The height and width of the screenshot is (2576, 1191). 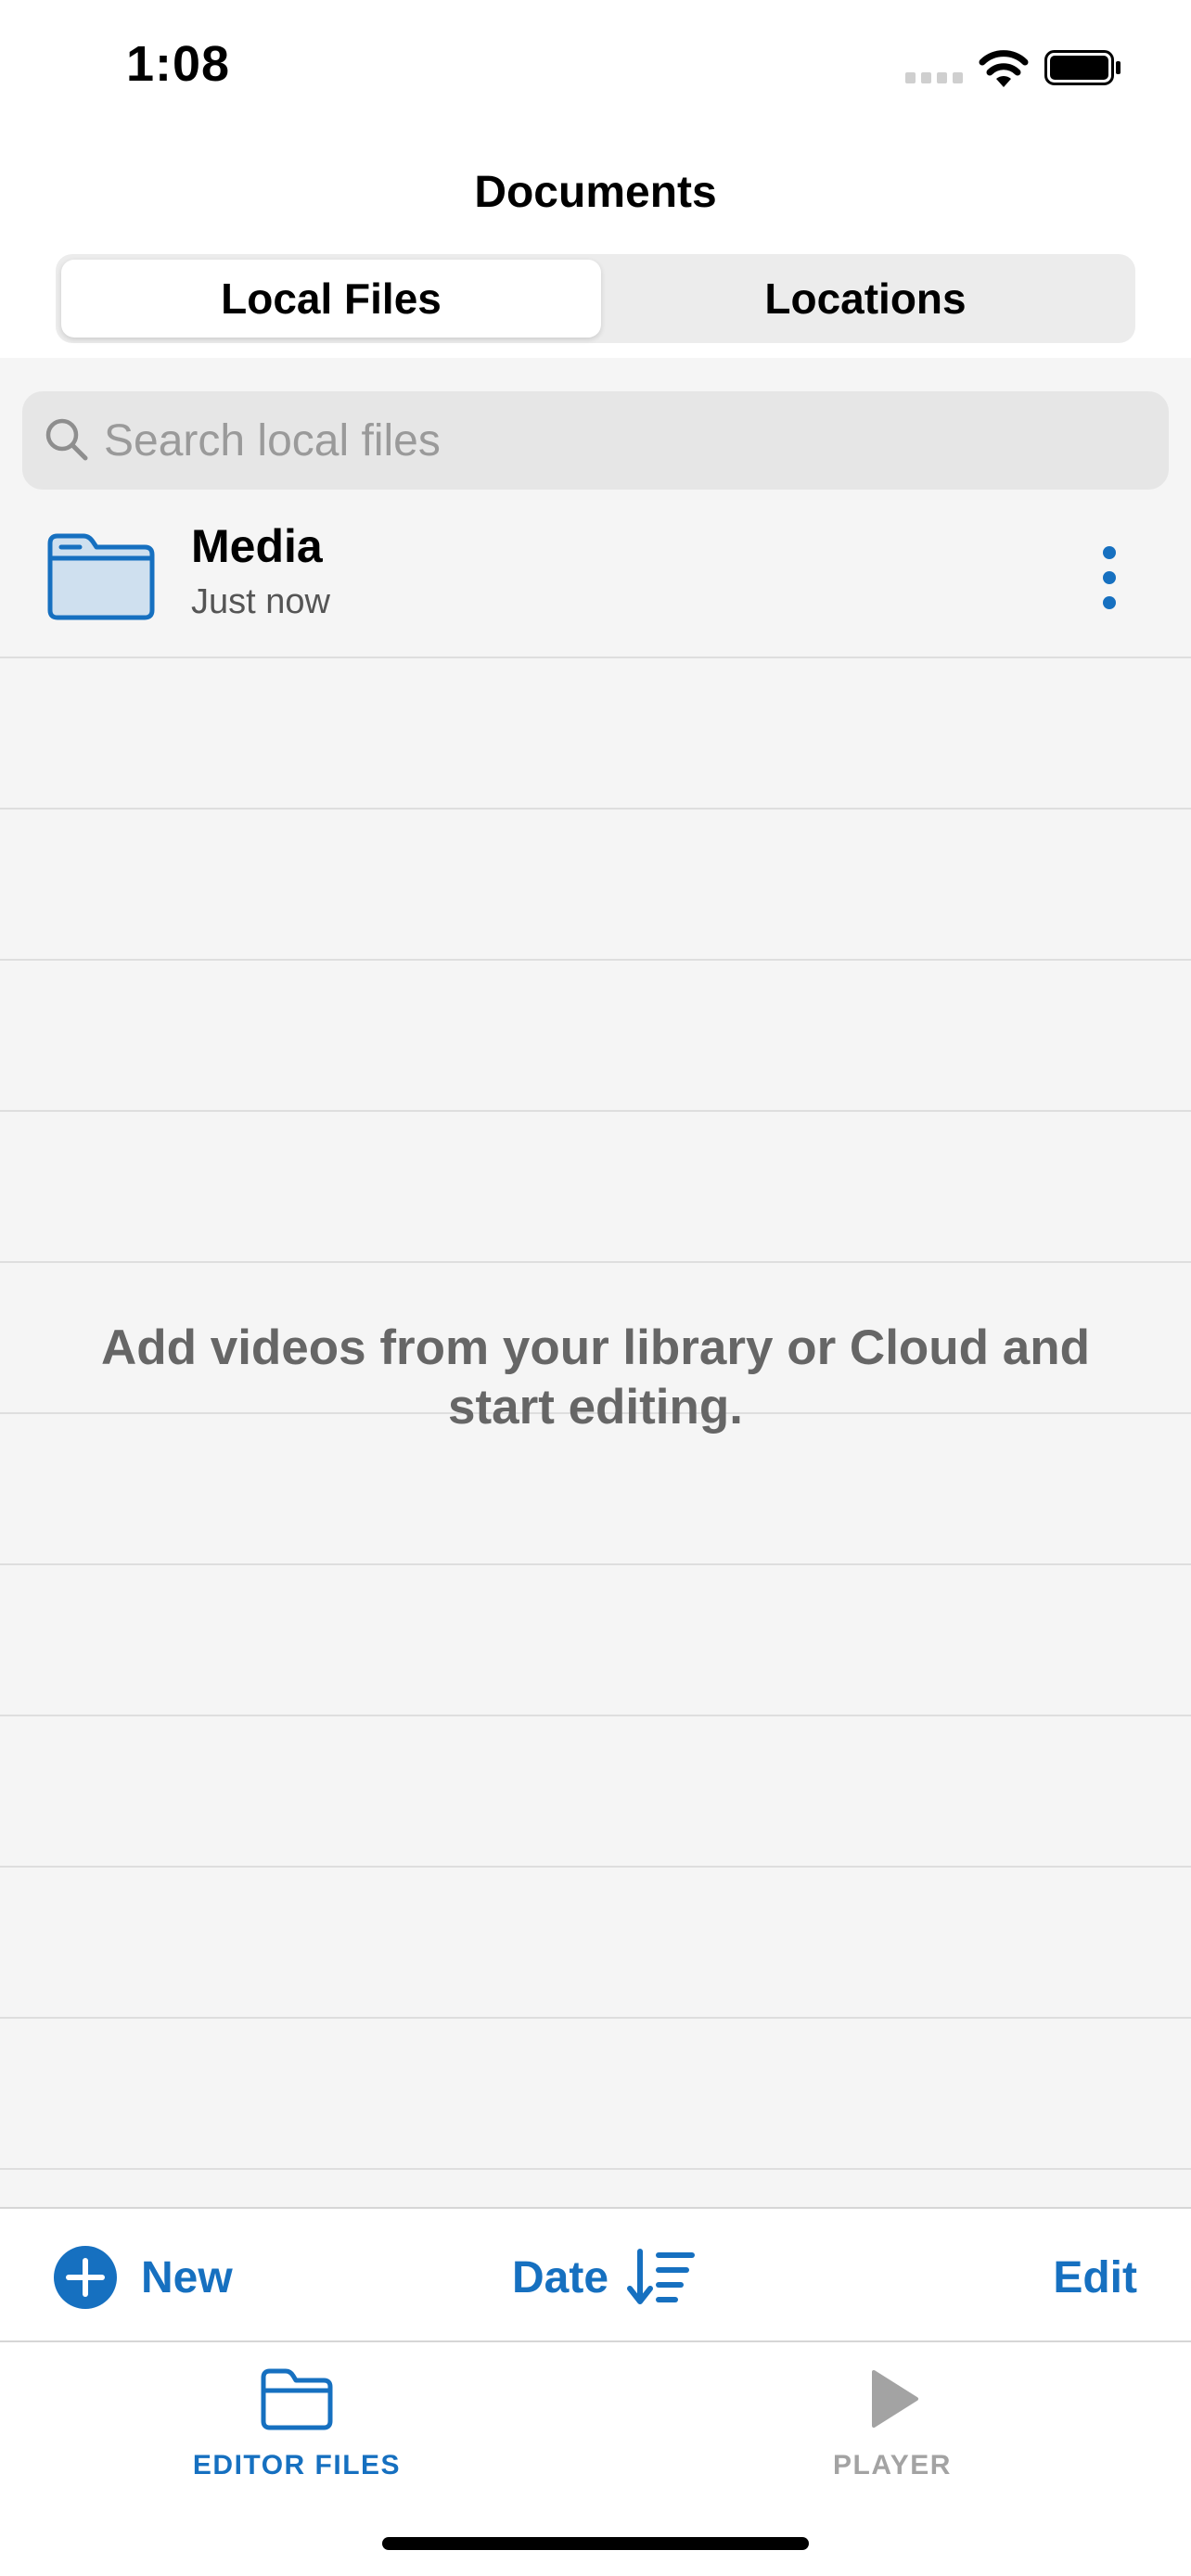 What do you see at coordinates (595, 2543) in the screenshot?
I see `home-indicator` at bounding box center [595, 2543].